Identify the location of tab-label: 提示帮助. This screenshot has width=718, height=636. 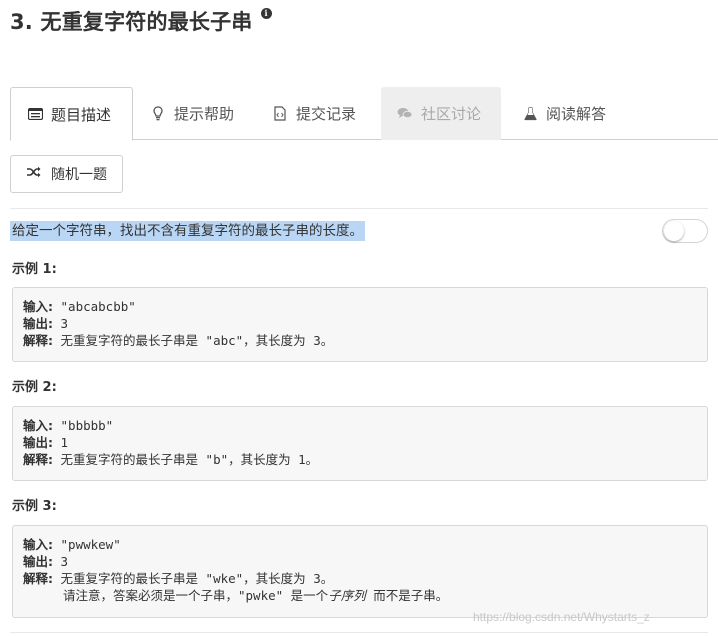
(204, 114).